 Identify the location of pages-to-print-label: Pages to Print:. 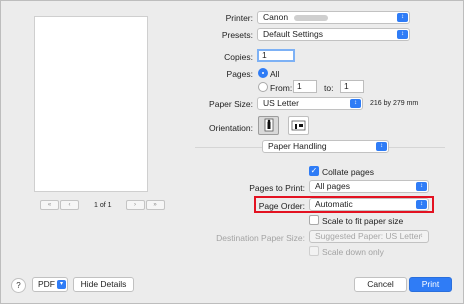
(277, 188).